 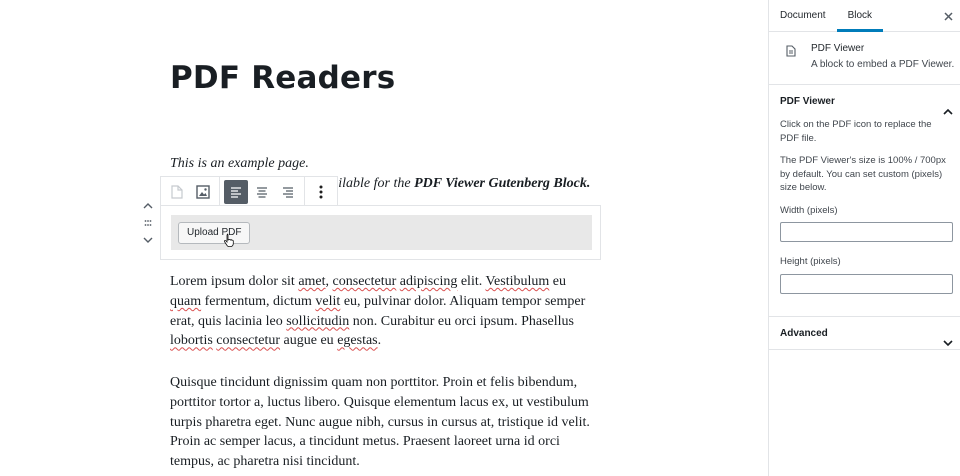 I want to click on move-down-icon, so click(x=148, y=240).